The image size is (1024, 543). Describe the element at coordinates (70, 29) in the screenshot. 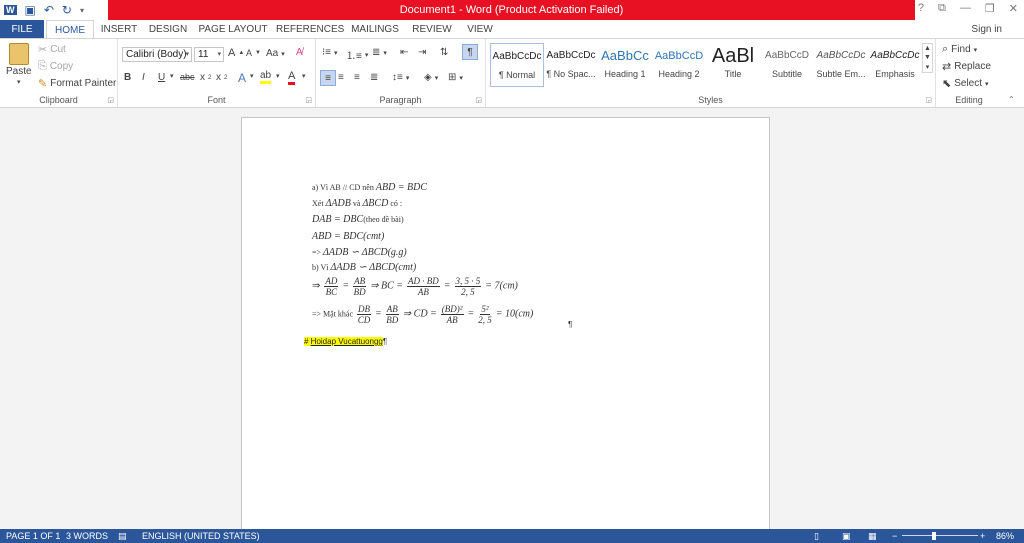

I see `tab-home: HOME` at that location.